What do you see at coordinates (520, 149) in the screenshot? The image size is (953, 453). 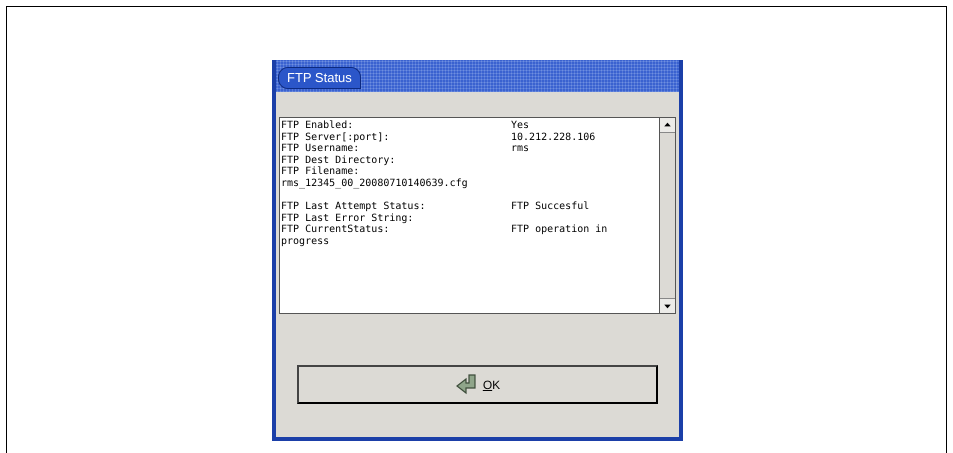 I see `field-value: rms` at bounding box center [520, 149].